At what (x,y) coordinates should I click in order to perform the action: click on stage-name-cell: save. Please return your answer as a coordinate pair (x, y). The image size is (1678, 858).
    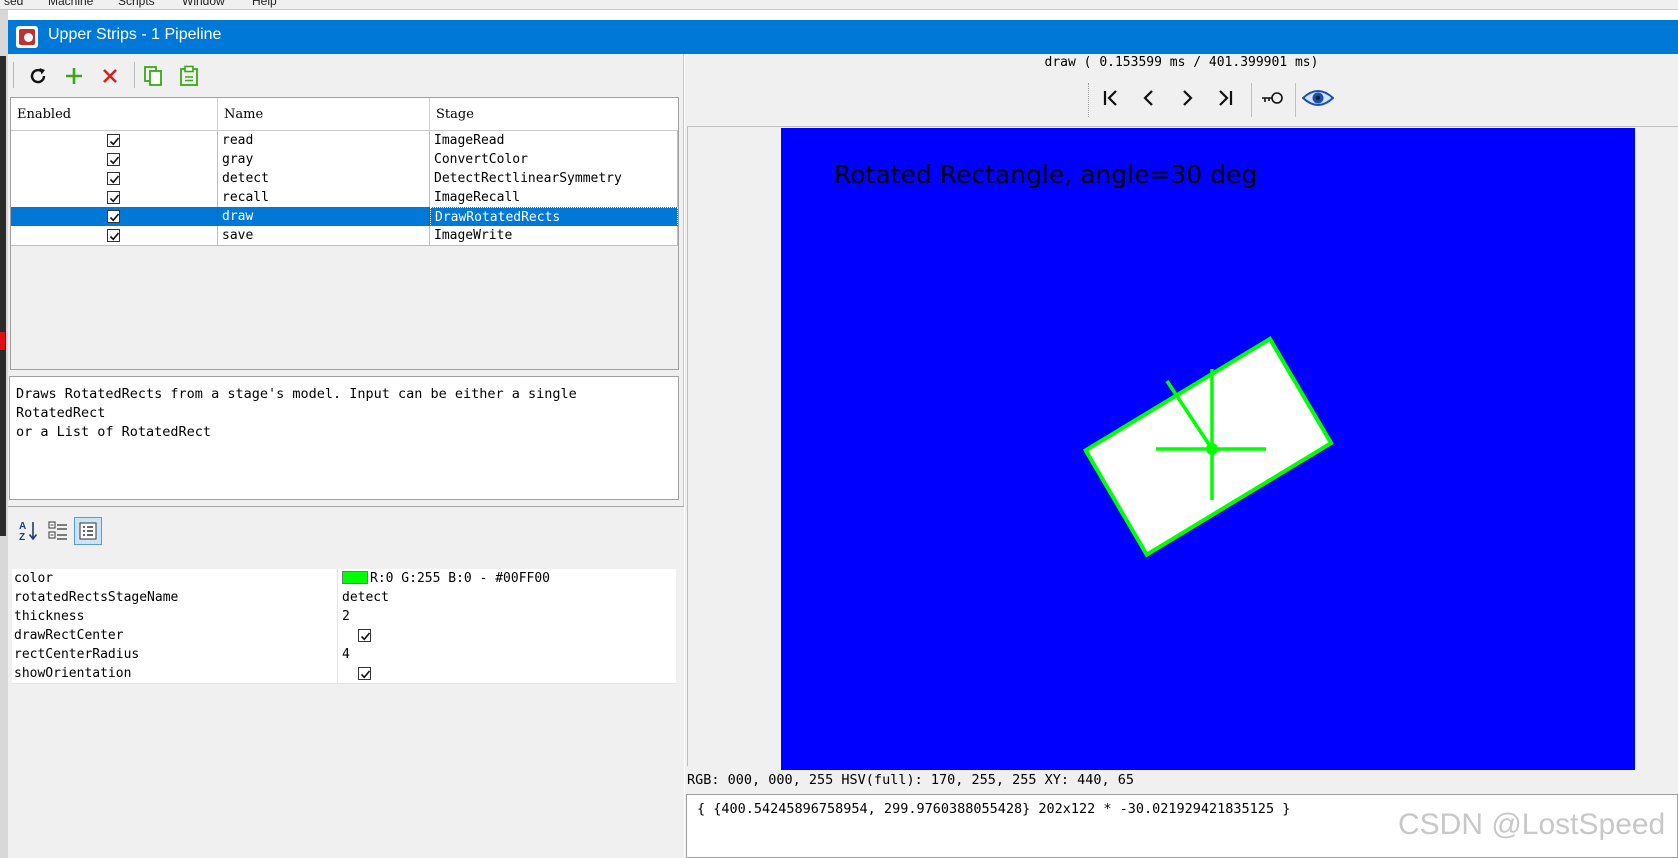
    Looking at the image, I should click on (324, 236).